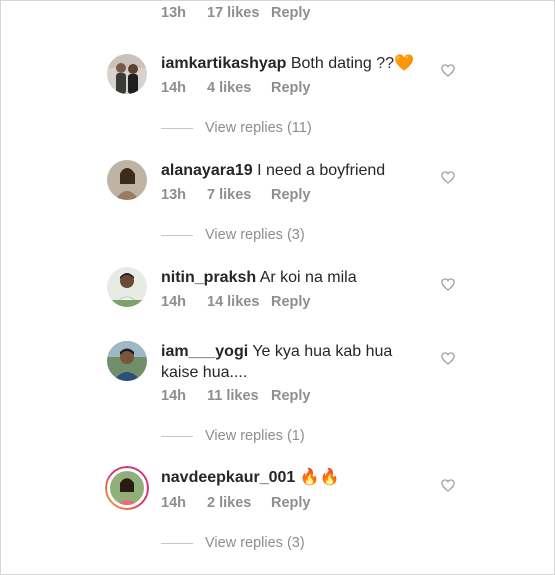 This screenshot has width=555, height=575. What do you see at coordinates (228, 477) in the screenshot?
I see `comment-username: navdeepkaur_001` at bounding box center [228, 477].